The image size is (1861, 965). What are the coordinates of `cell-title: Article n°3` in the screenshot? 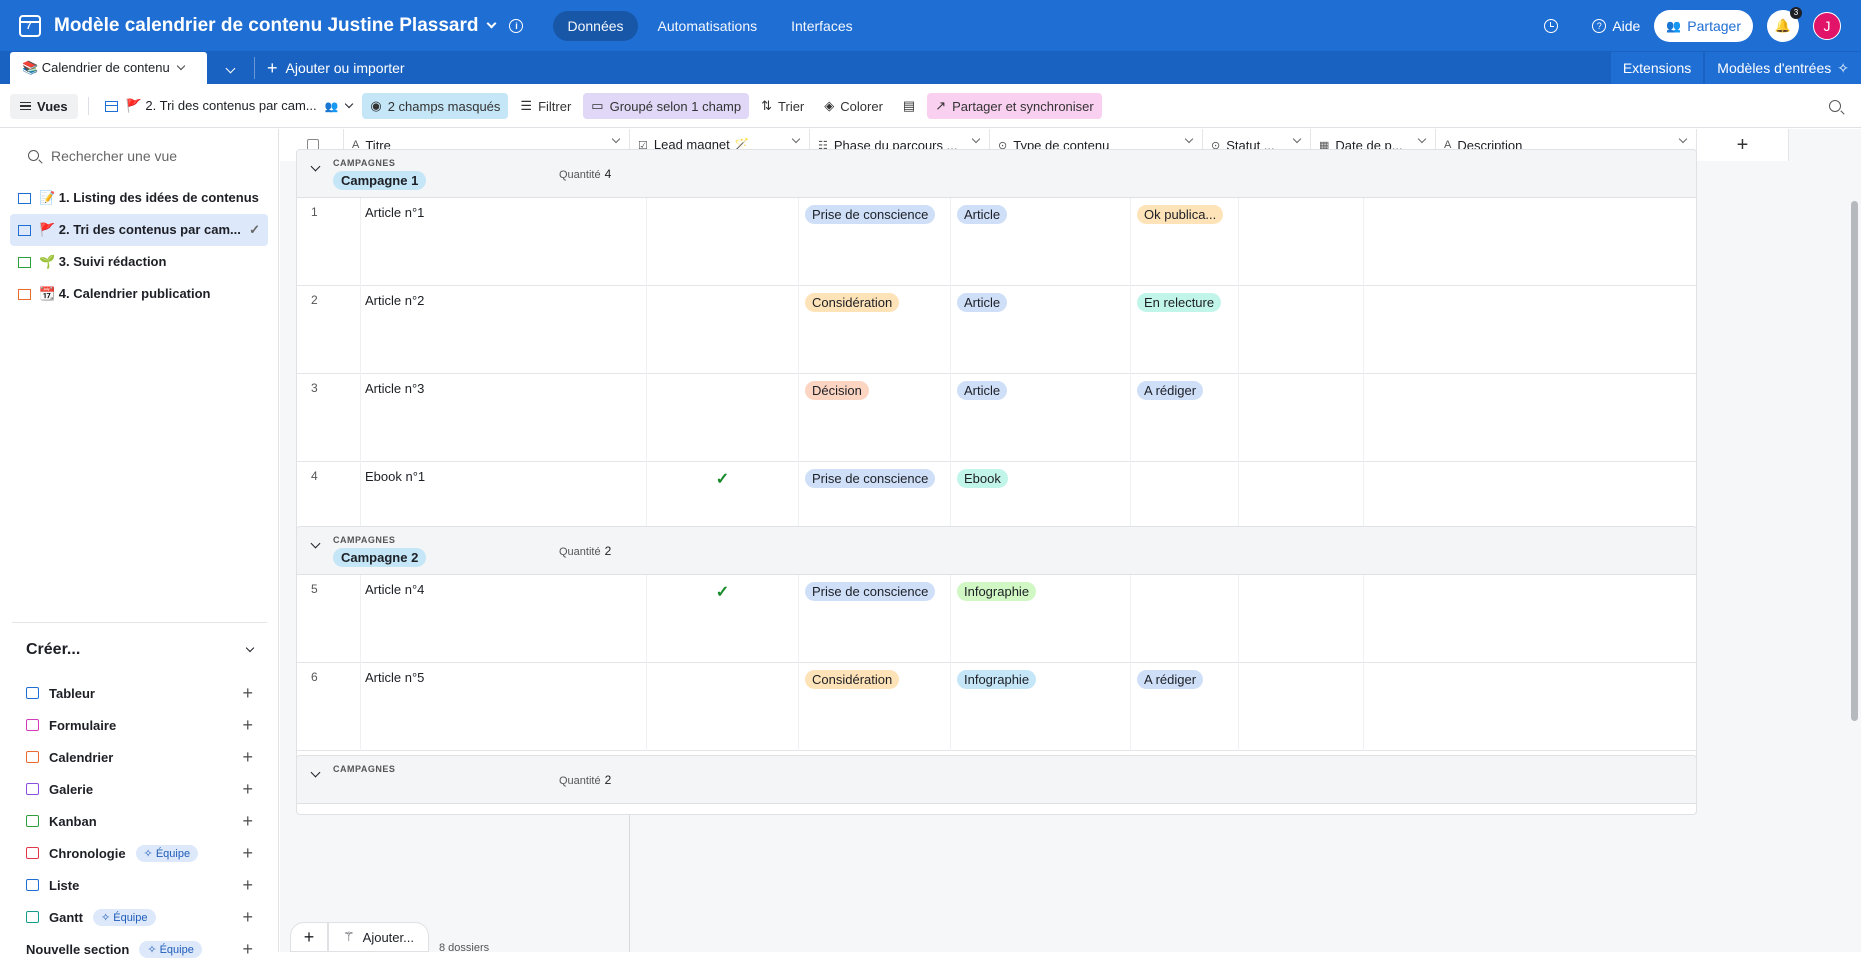 It's located at (504, 418).